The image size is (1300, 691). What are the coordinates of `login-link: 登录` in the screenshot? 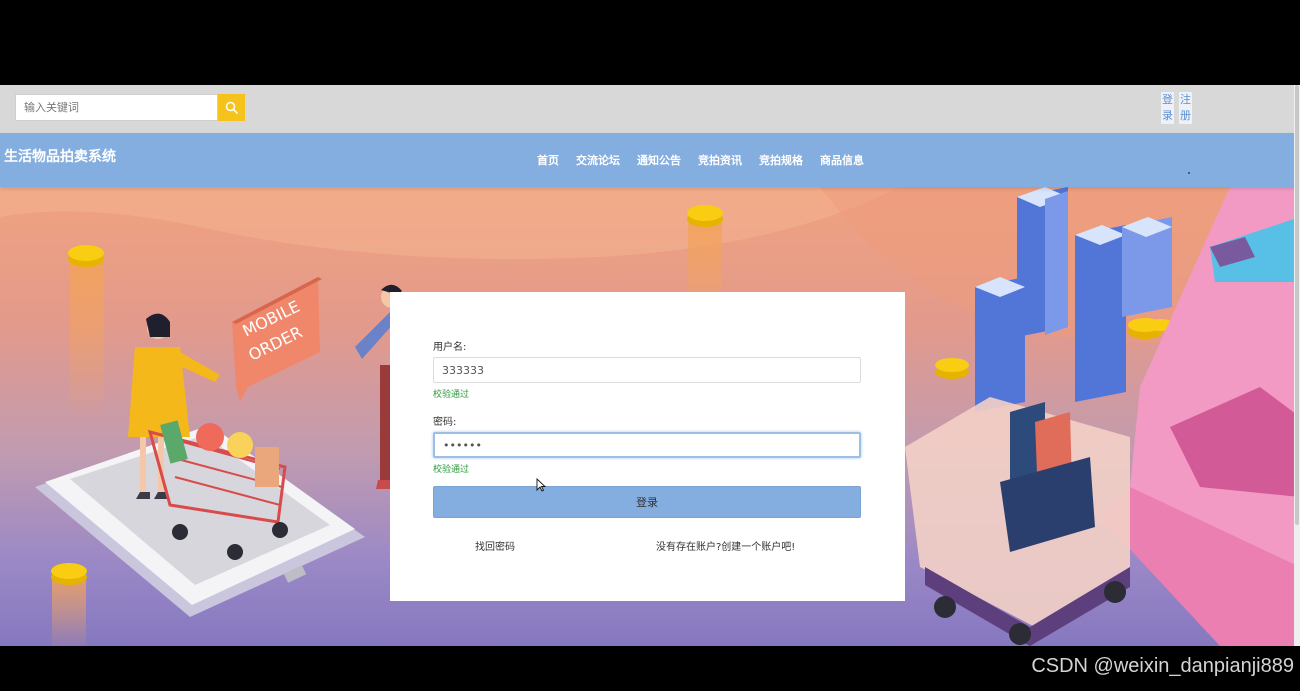 It's located at (1167, 108).